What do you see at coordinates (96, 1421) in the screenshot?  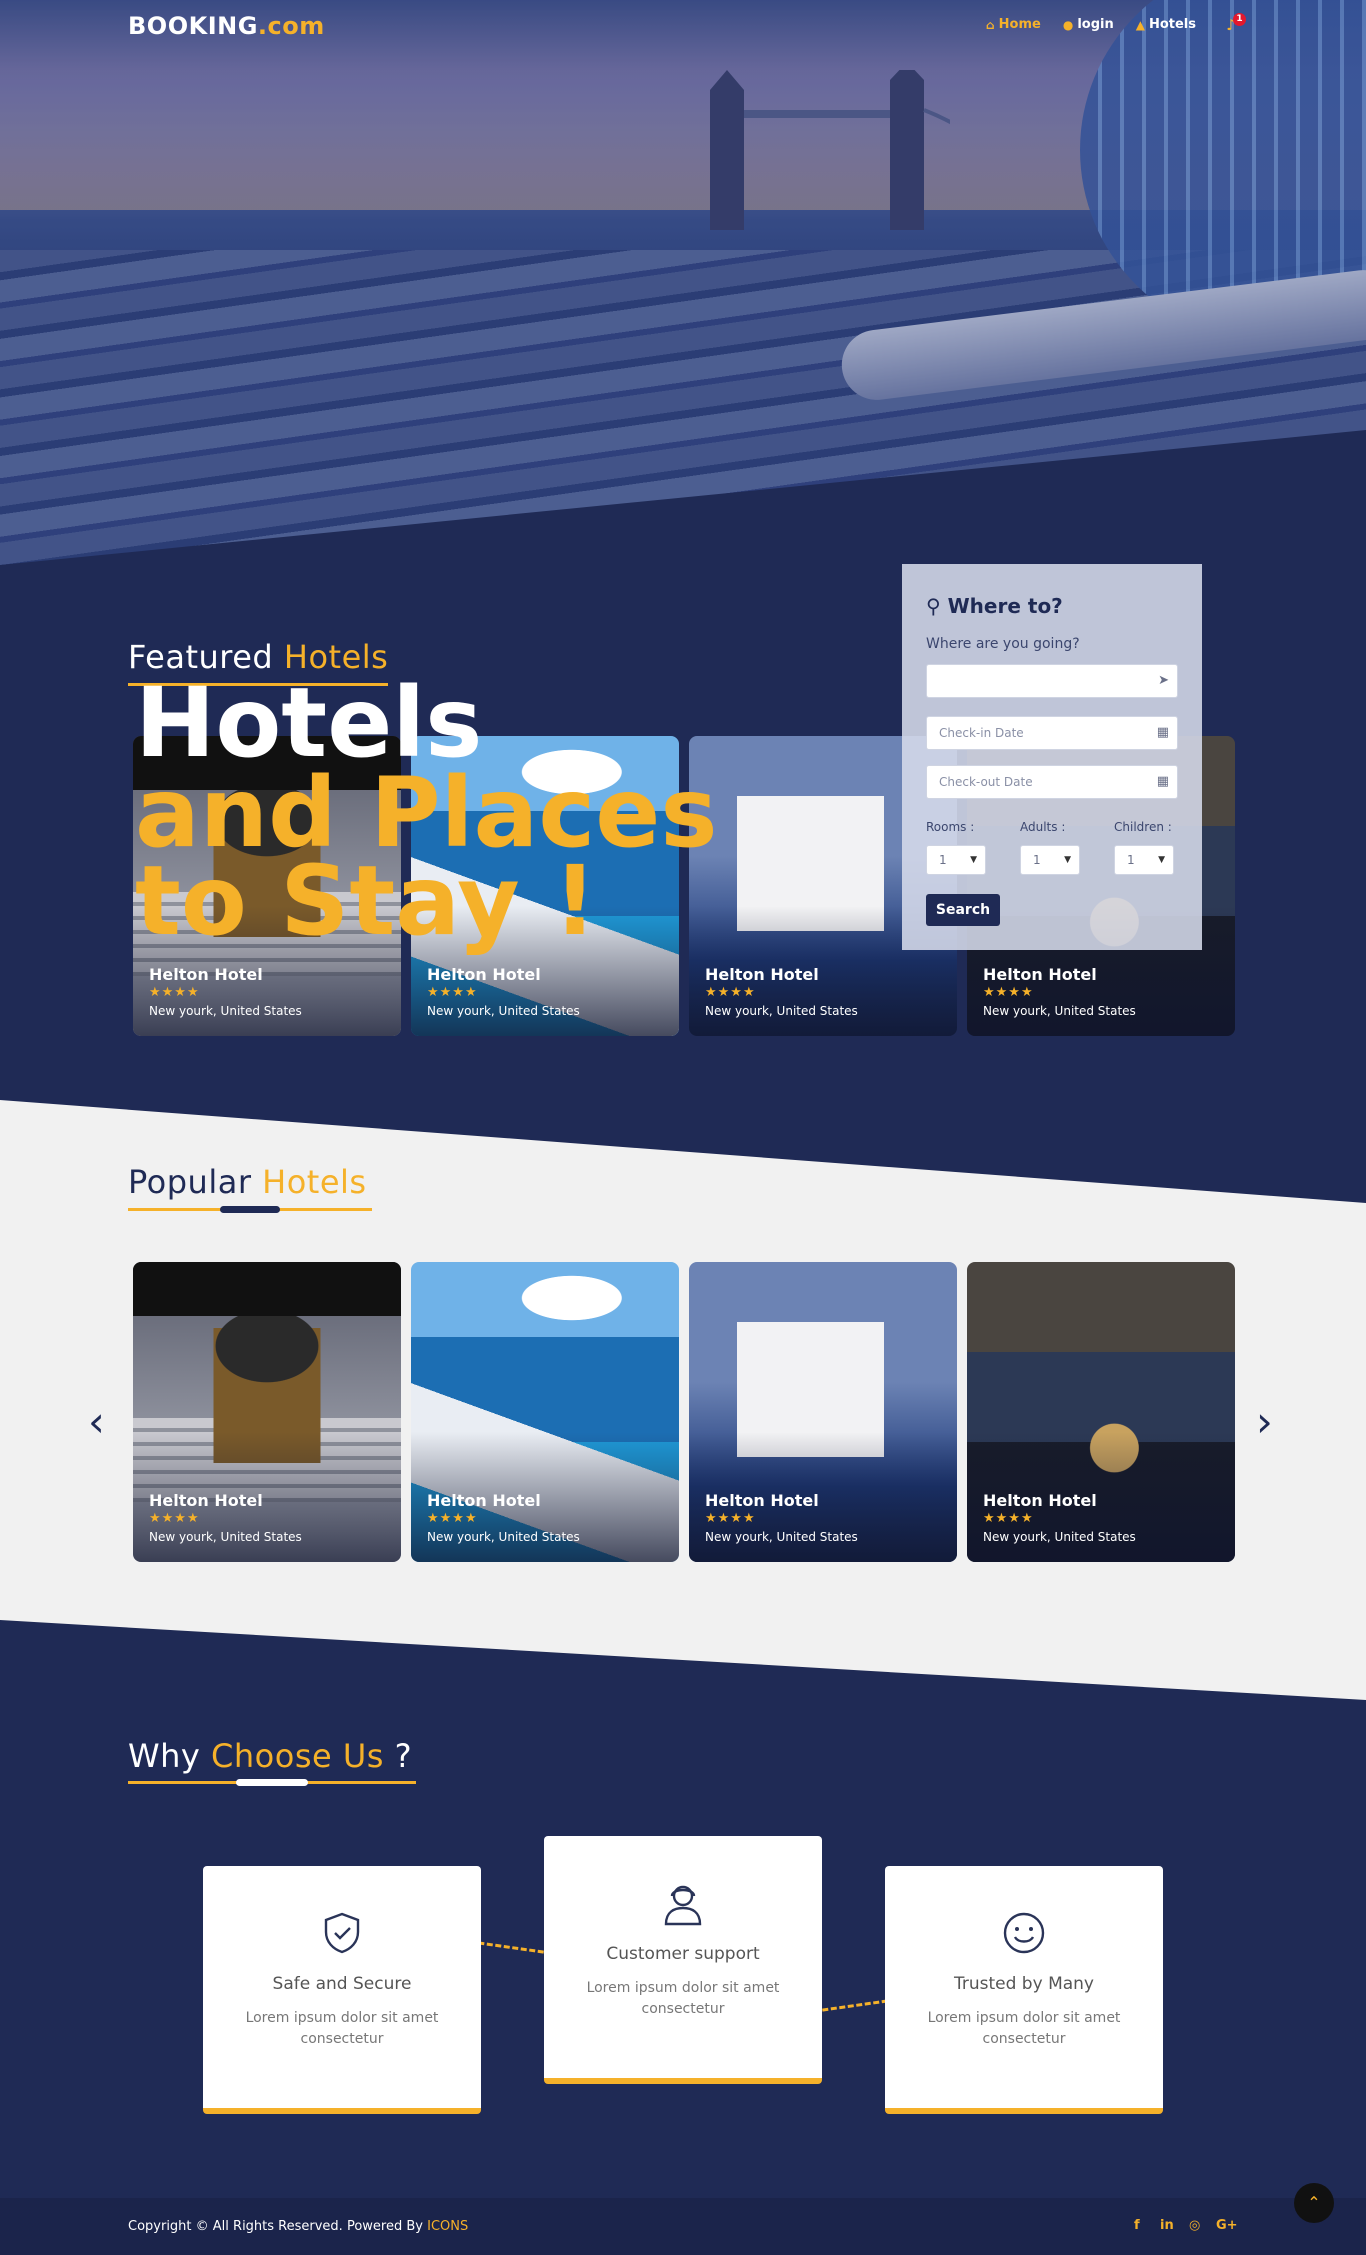 I see `carousel-prev-button: ‹` at bounding box center [96, 1421].